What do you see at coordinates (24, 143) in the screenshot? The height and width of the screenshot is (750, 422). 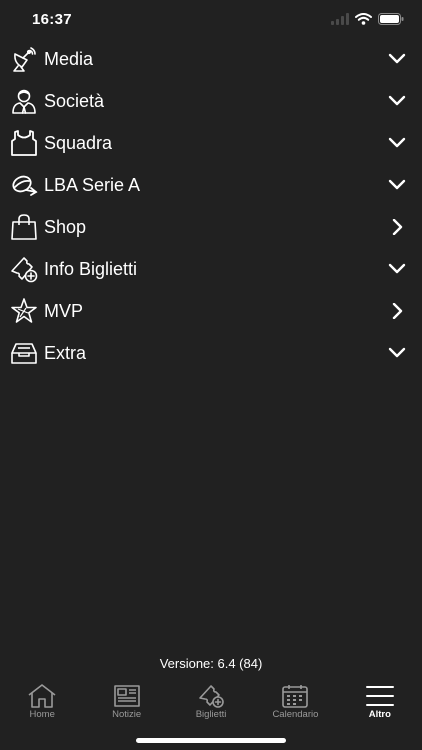 I see `jersey-icon` at bounding box center [24, 143].